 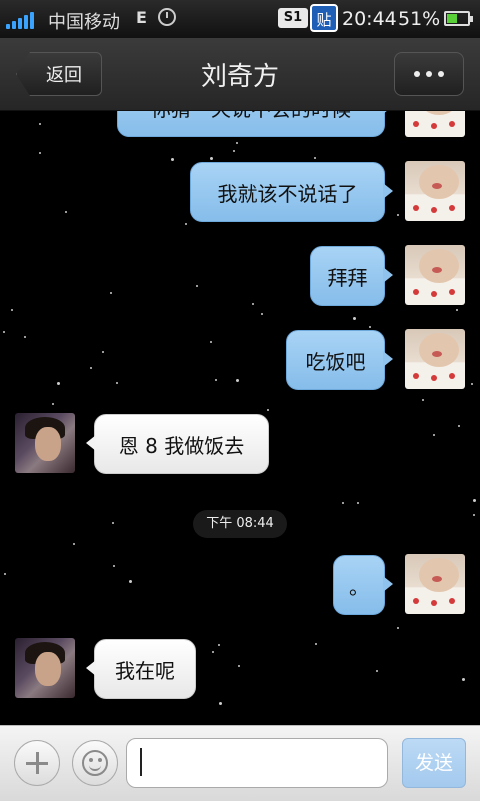 What do you see at coordinates (434, 763) in the screenshot?
I see `send-button: 发送` at bounding box center [434, 763].